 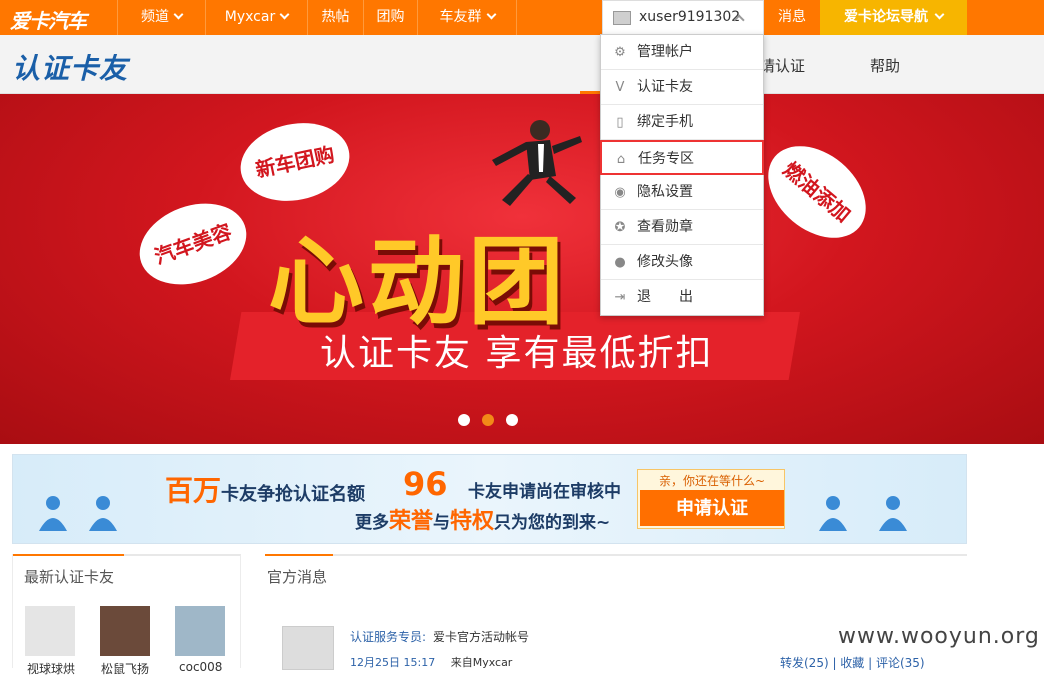 I want to click on nav-myxcar: Myxcar, so click(x=256, y=17).